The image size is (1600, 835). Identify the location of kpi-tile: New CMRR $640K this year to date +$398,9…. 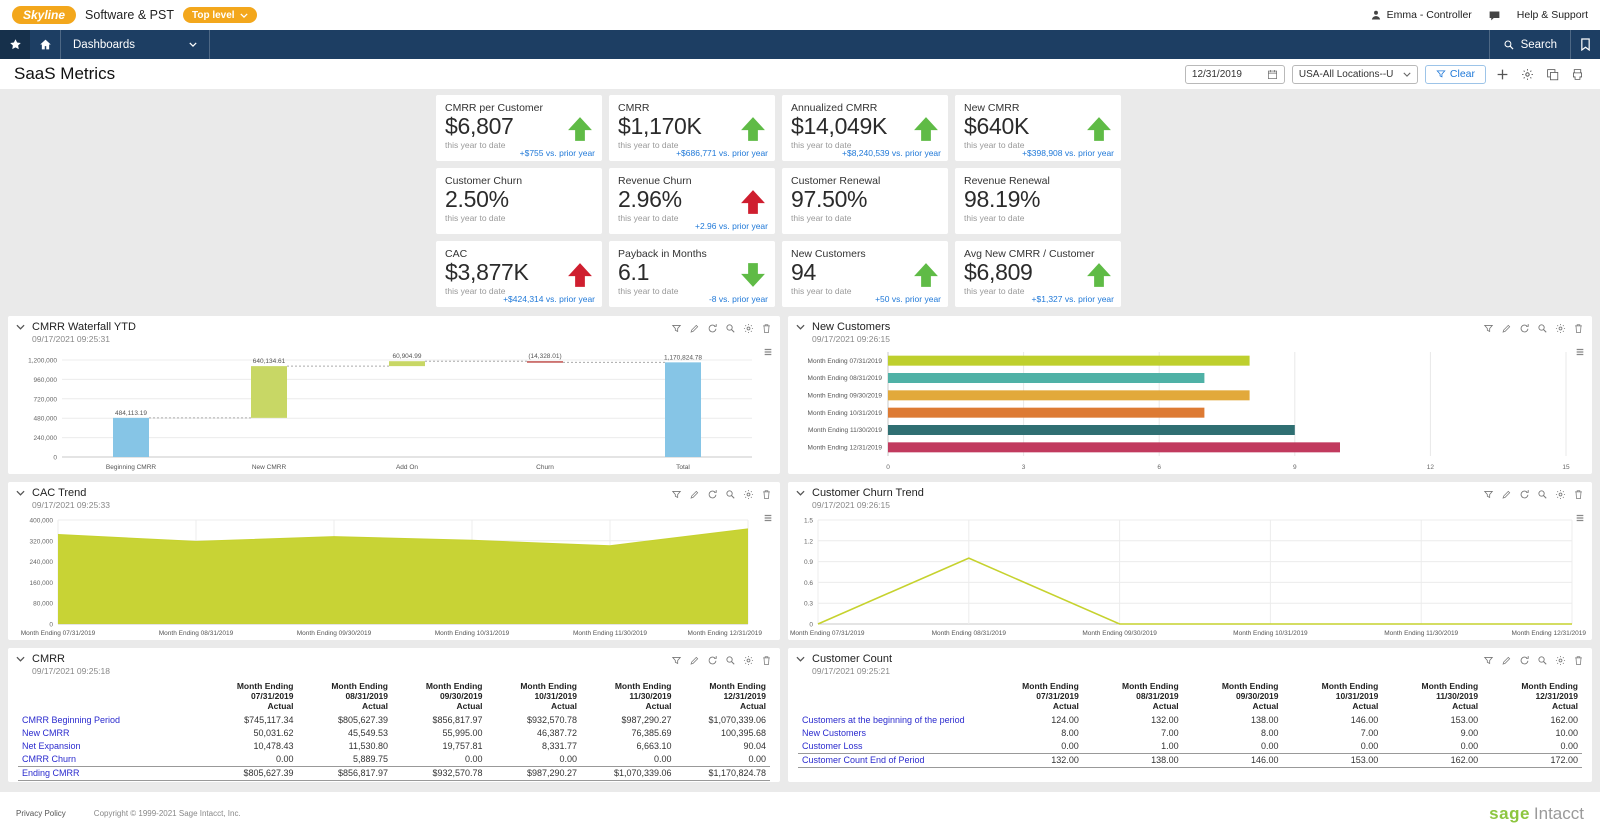
(1038, 128).